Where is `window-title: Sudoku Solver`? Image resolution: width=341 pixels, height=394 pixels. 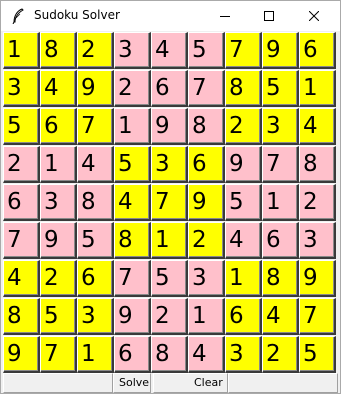 window-title: Sudoku Solver is located at coordinates (77, 15).